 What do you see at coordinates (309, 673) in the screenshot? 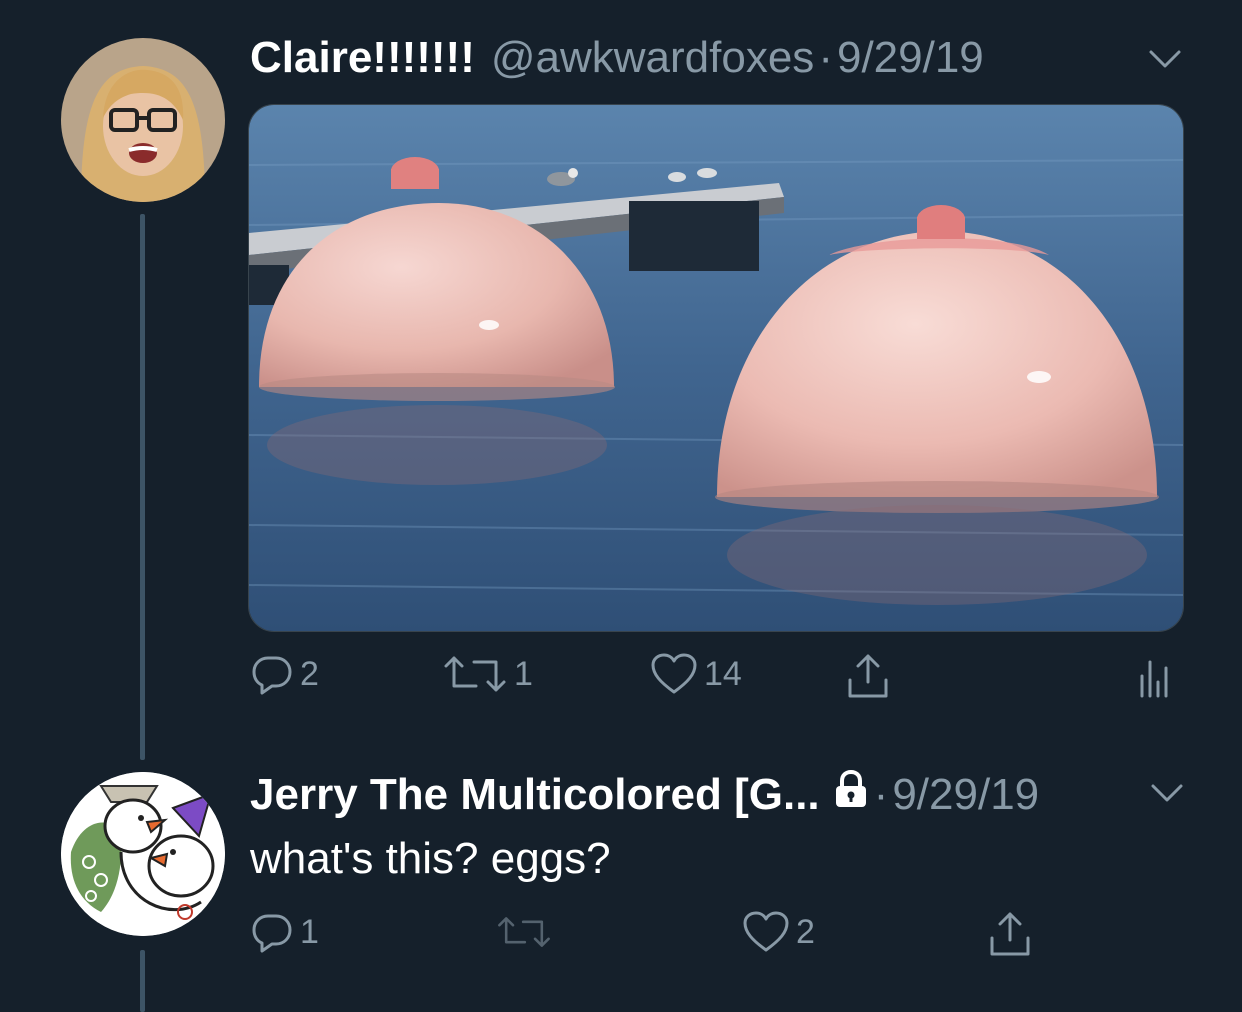
I see `reply-count: 2` at bounding box center [309, 673].